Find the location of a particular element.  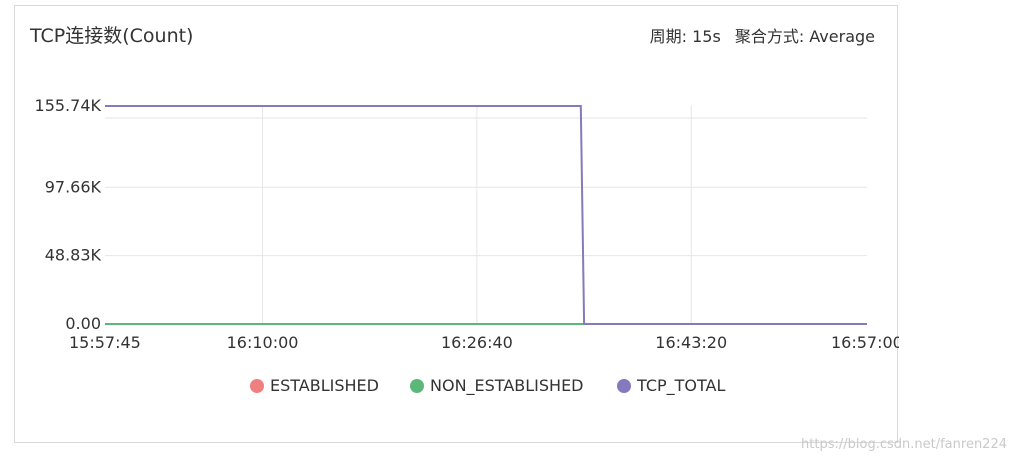

x-tick-label: 16:26:40 is located at coordinates (477, 342).